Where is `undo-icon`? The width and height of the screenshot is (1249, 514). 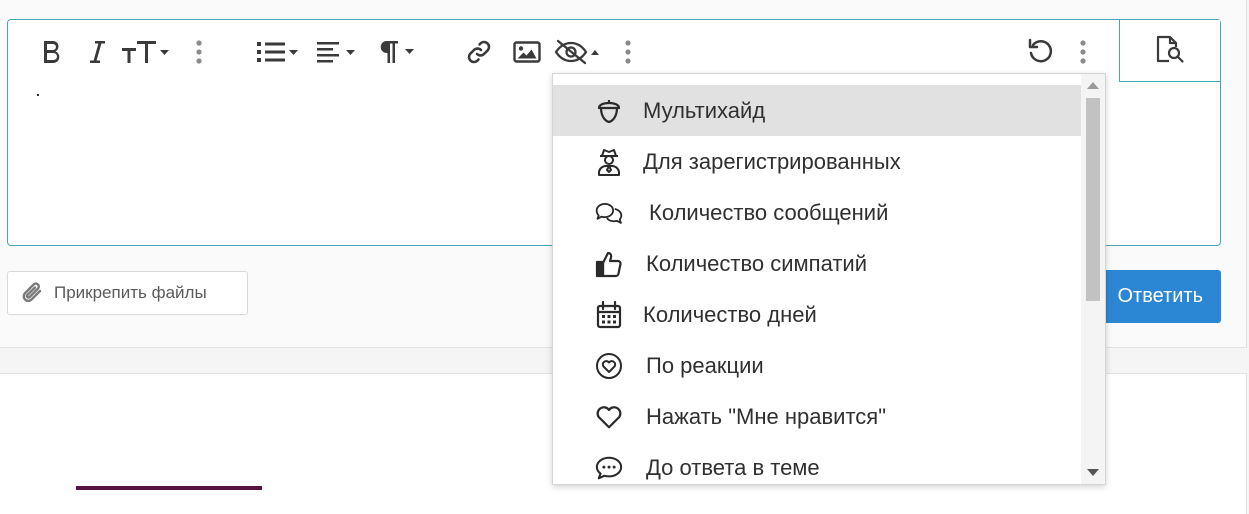 undo-icon is located at coordinates (1041, 52).